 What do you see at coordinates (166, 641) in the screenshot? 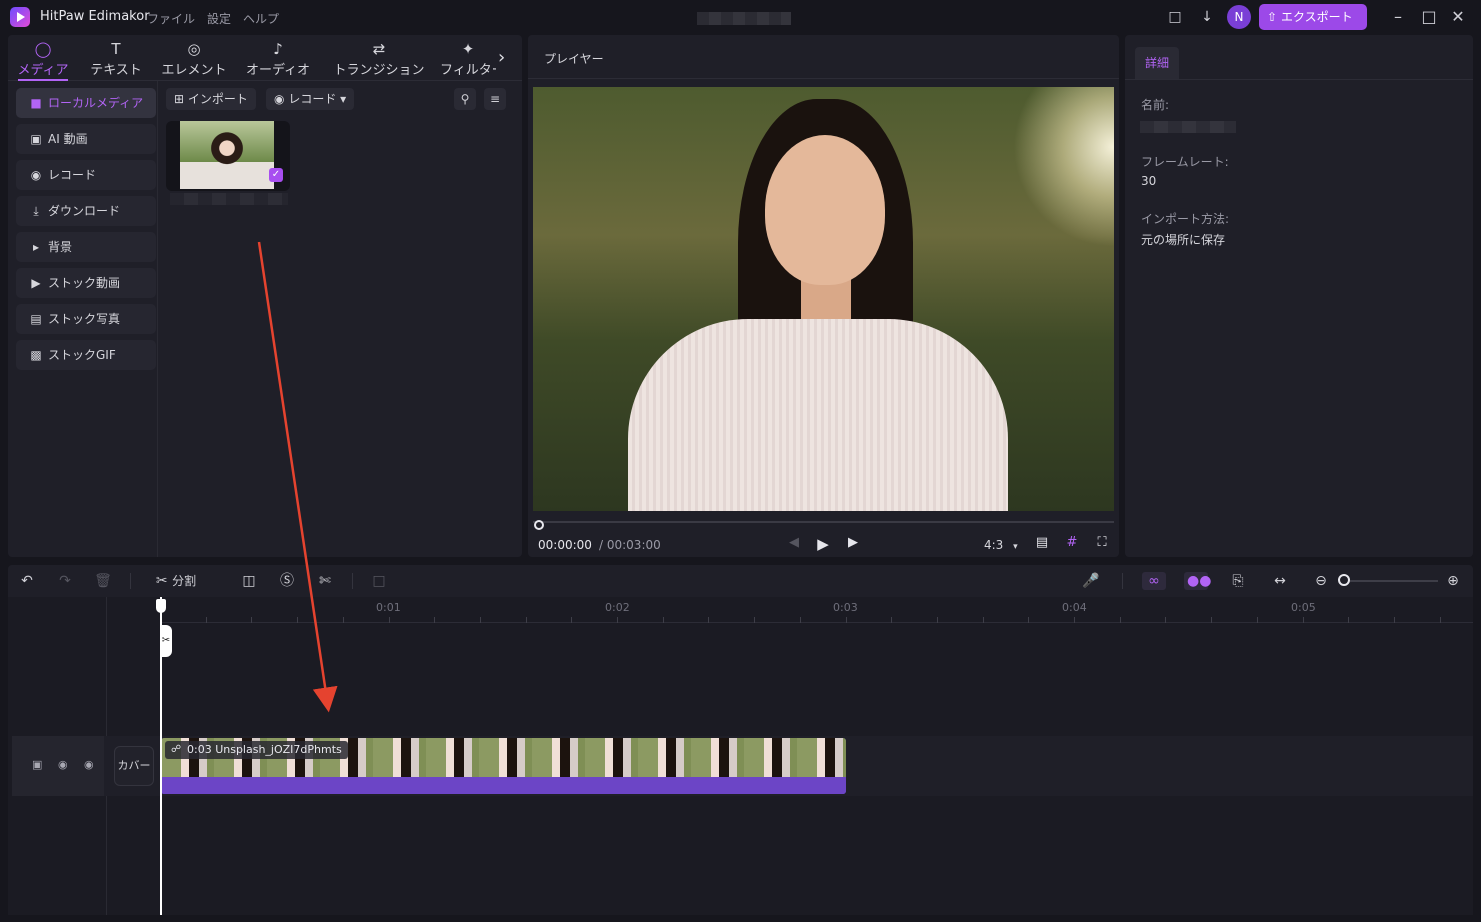
I see `scissors-icon: ✂` at bounding box center [166, 641].